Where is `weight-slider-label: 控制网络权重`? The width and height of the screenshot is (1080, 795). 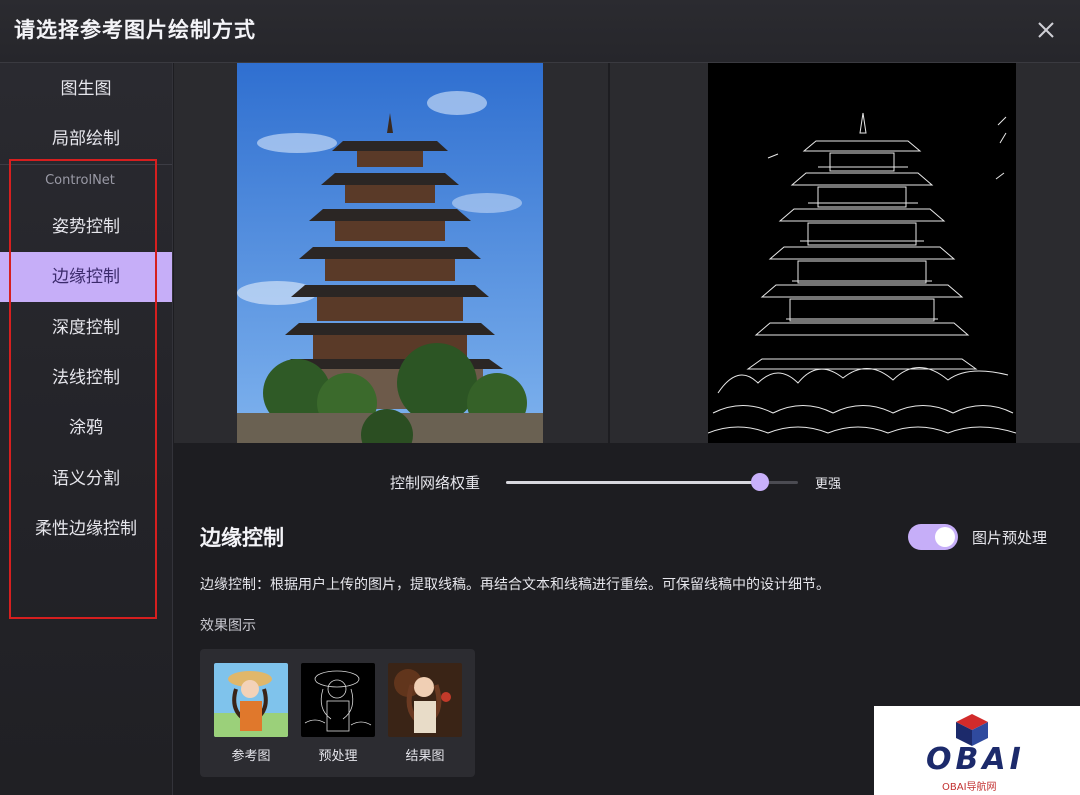 weight-slider-label: 控制网络权重 is located at coordinates (435, 483).